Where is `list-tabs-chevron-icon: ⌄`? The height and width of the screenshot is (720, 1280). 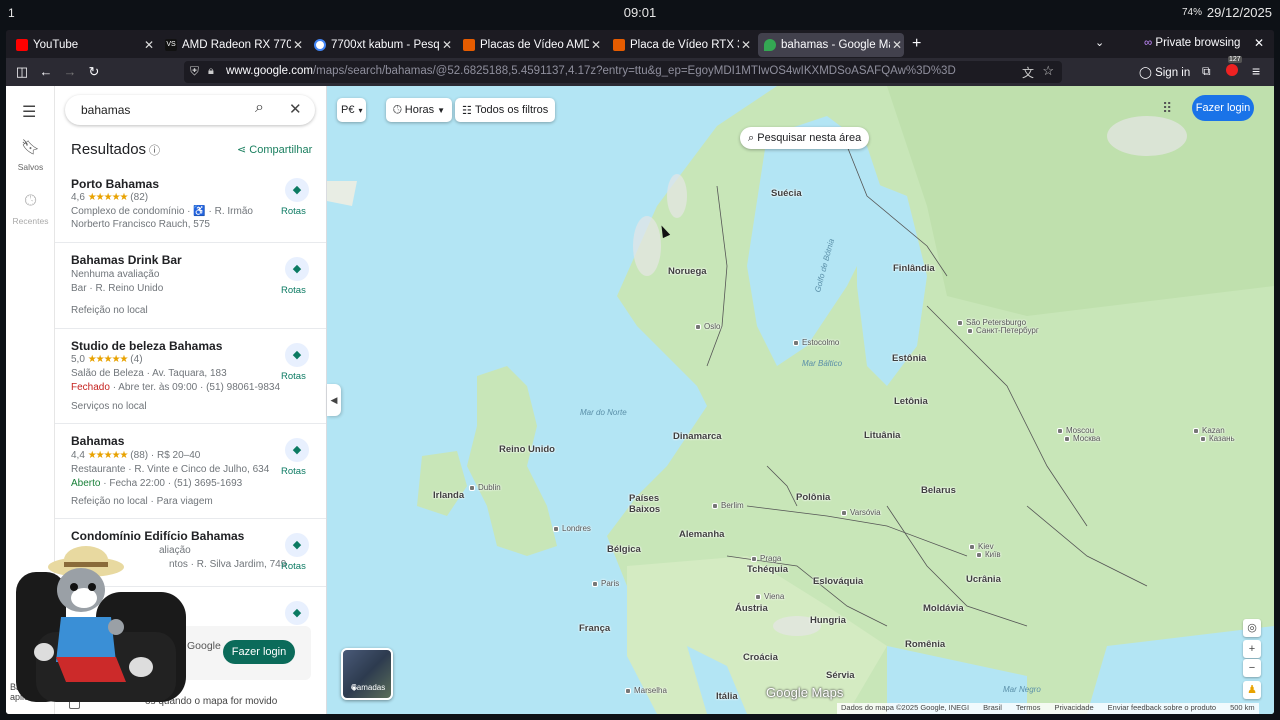
list-tabs-chevron-icon: ⌄ is located at coordinates (1099, 42).